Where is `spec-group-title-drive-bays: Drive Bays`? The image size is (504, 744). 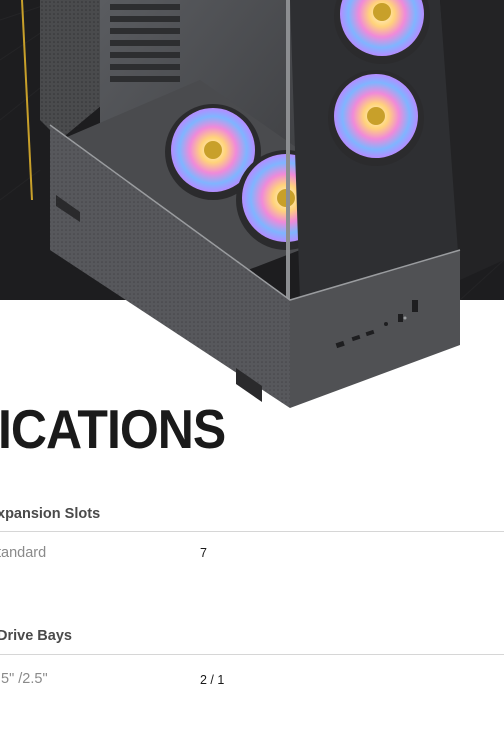
spec-group-title-drive-bays: Drive Bays is located at coordinates (36, 636).